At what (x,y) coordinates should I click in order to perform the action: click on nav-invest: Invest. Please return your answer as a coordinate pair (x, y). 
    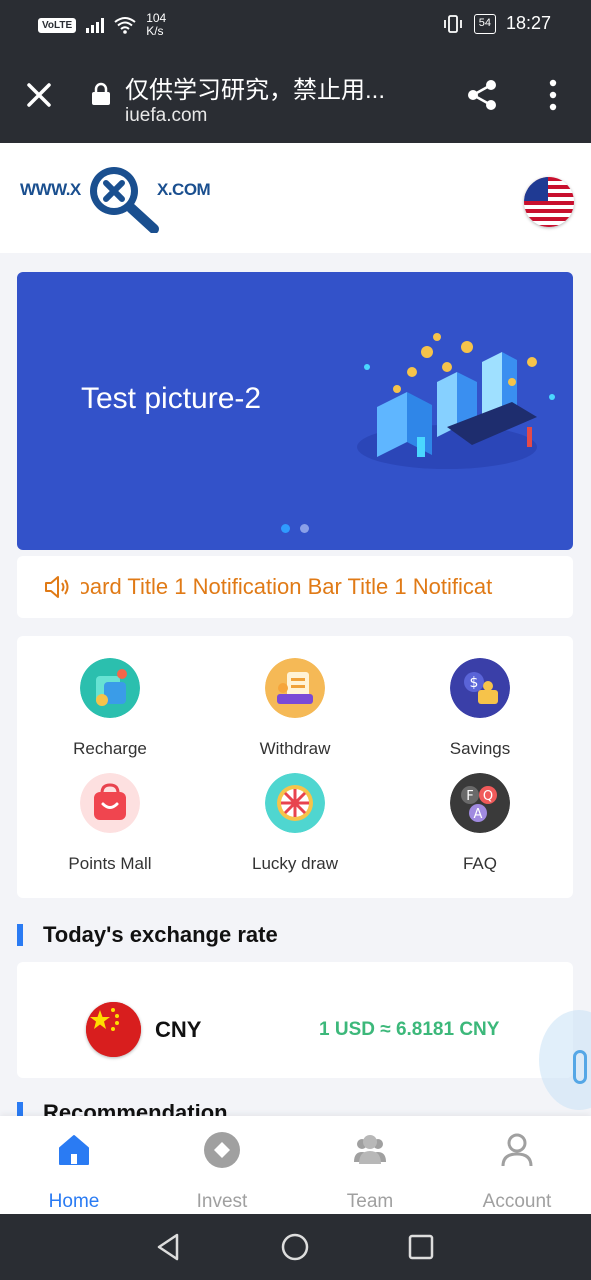
    Looking at the image, I should click on (222, 1165).